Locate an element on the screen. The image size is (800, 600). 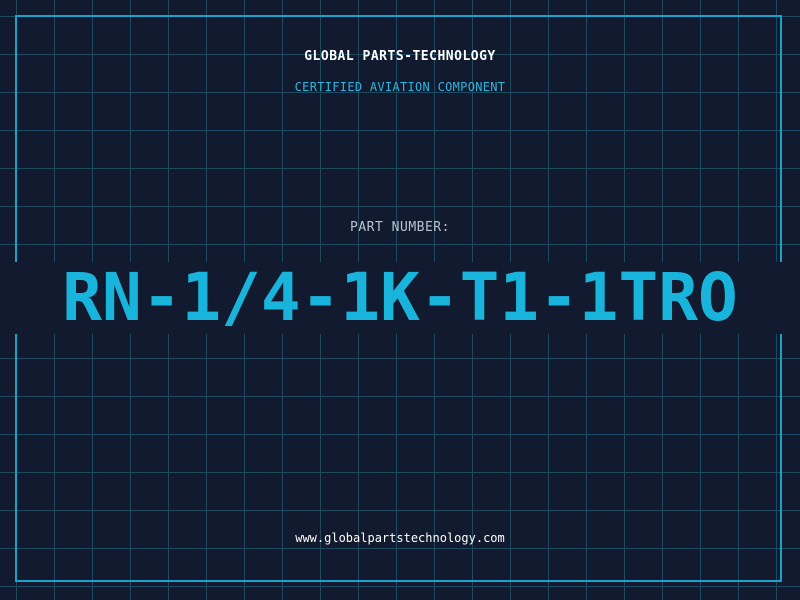
company-name: GLOBAL PARTS-TECHNOLOGY is located at coordinates (400, 56).